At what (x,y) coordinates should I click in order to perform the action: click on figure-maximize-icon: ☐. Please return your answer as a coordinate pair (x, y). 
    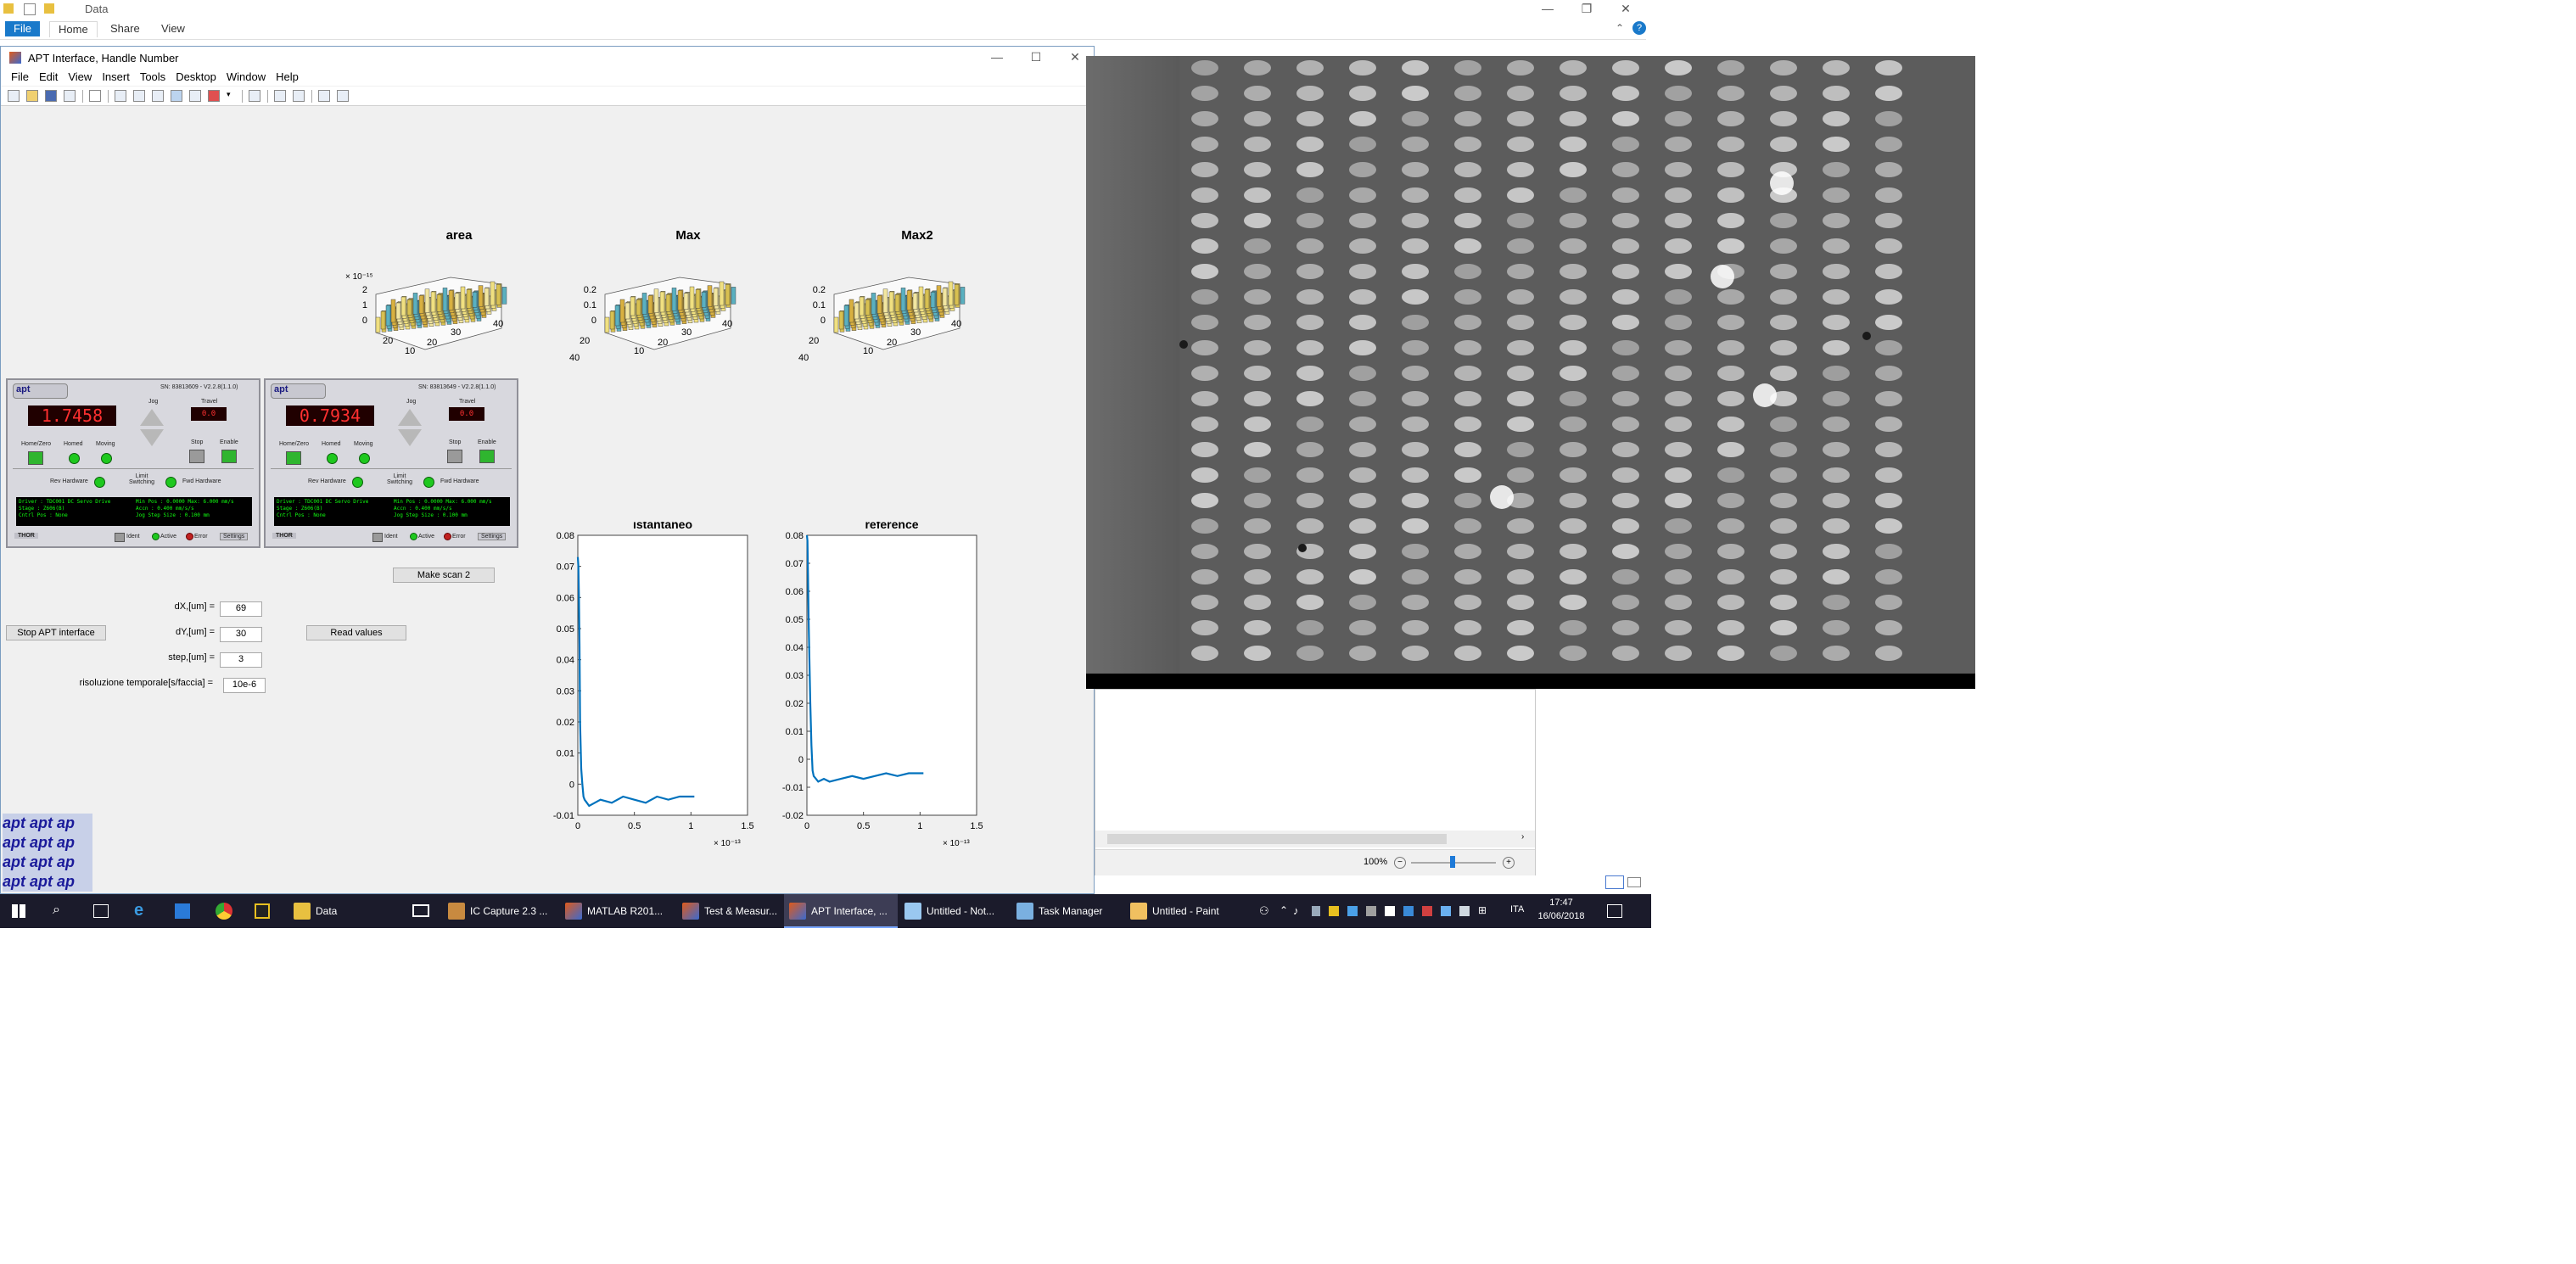
    Looking at the image, I should click on (1036, 57).